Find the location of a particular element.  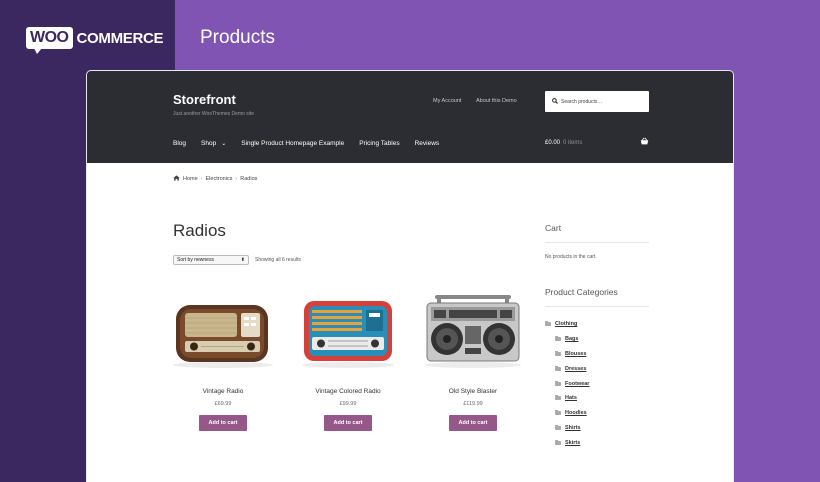

product-name: Vintage Colored Radio is located at coordinates (348, 391).